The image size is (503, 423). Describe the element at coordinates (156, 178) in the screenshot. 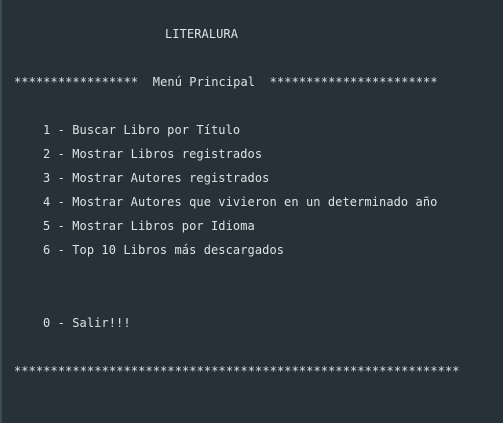

I see `menu-option-list-authors: 3 - Mostrar Autores registrados` at that location.